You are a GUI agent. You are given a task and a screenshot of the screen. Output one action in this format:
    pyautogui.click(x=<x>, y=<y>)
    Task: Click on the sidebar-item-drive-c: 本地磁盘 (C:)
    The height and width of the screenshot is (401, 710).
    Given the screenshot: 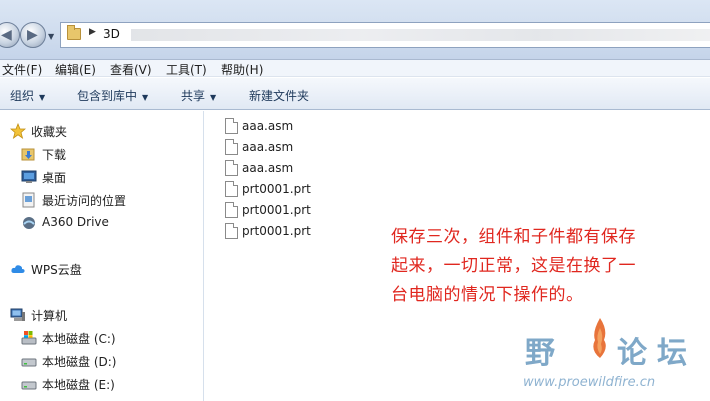 What is the action you would take?
    pyautogui.click(x=100, y=338)
    